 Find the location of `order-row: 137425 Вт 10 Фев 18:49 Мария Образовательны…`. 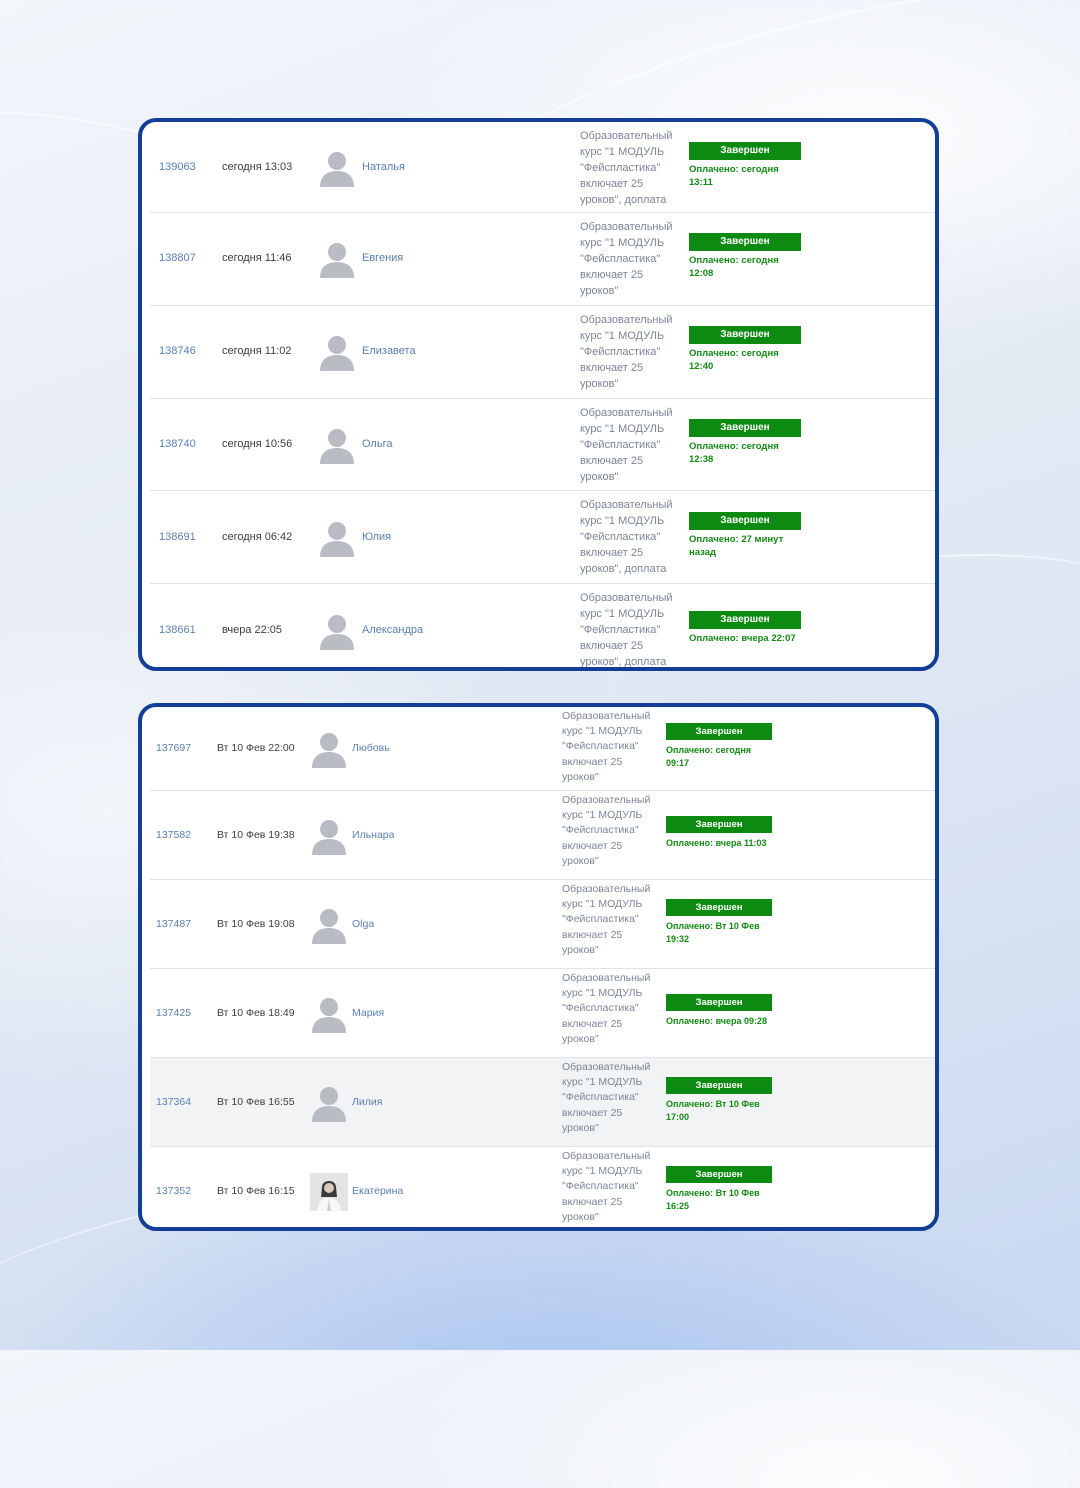

order-row: 137425 Вт 10 Фев 18:49 Мария Образовательны… is located at coordinates (542, 1013).